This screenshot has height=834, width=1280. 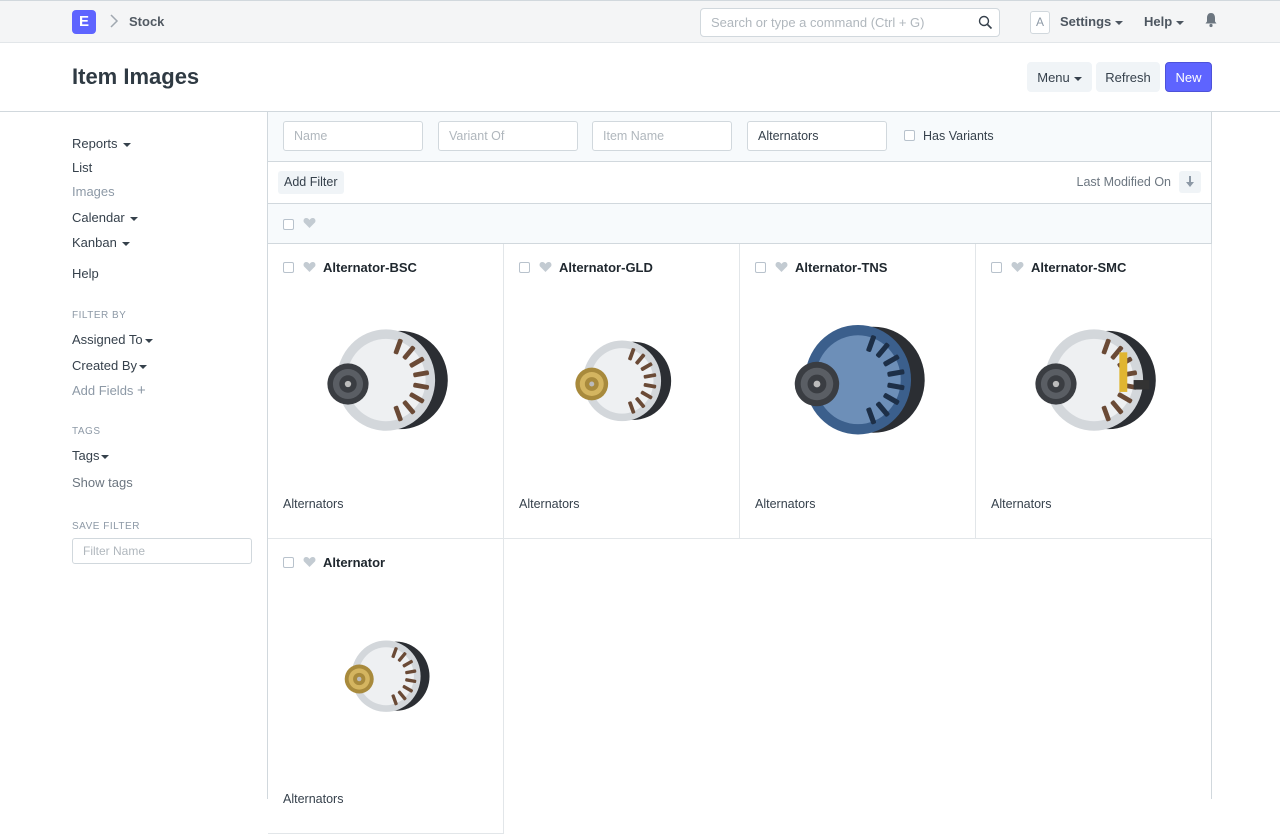 What do you see at coordinates (141, 390) in the screenshot?
I see `plus-icon: +` at bounding box center [141, 390].